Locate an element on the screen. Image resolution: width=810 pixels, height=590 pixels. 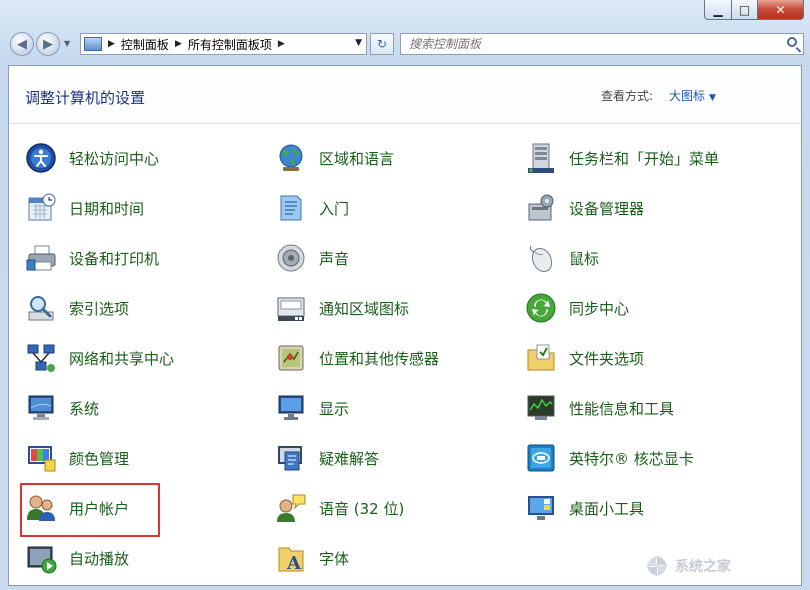
system-icon is located at coordinates (41, 407).